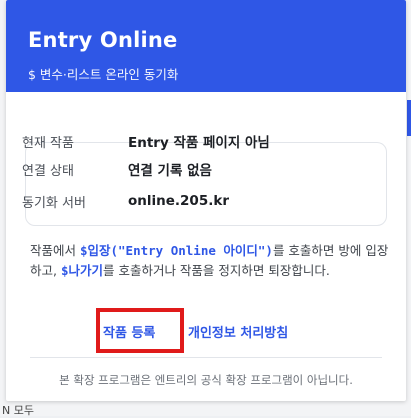 The image size is (411, 418). What do you see at coordinates (140, 330) in the screenshot?
I see `highlight-box` at bounding box center [140, 330].